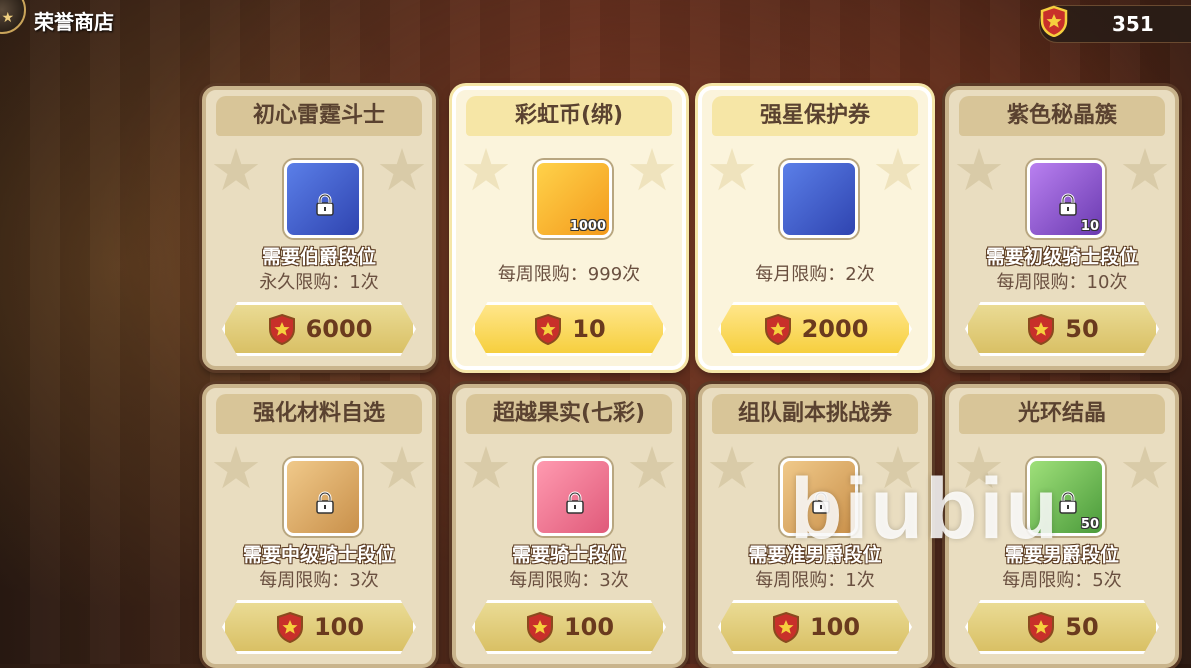 The width and height of the screenshot is (1191, 668). Describe the element at coordinates (1062, 580) in the screenshot. I see `purchase-limit: 每周限购：5次` at that location.